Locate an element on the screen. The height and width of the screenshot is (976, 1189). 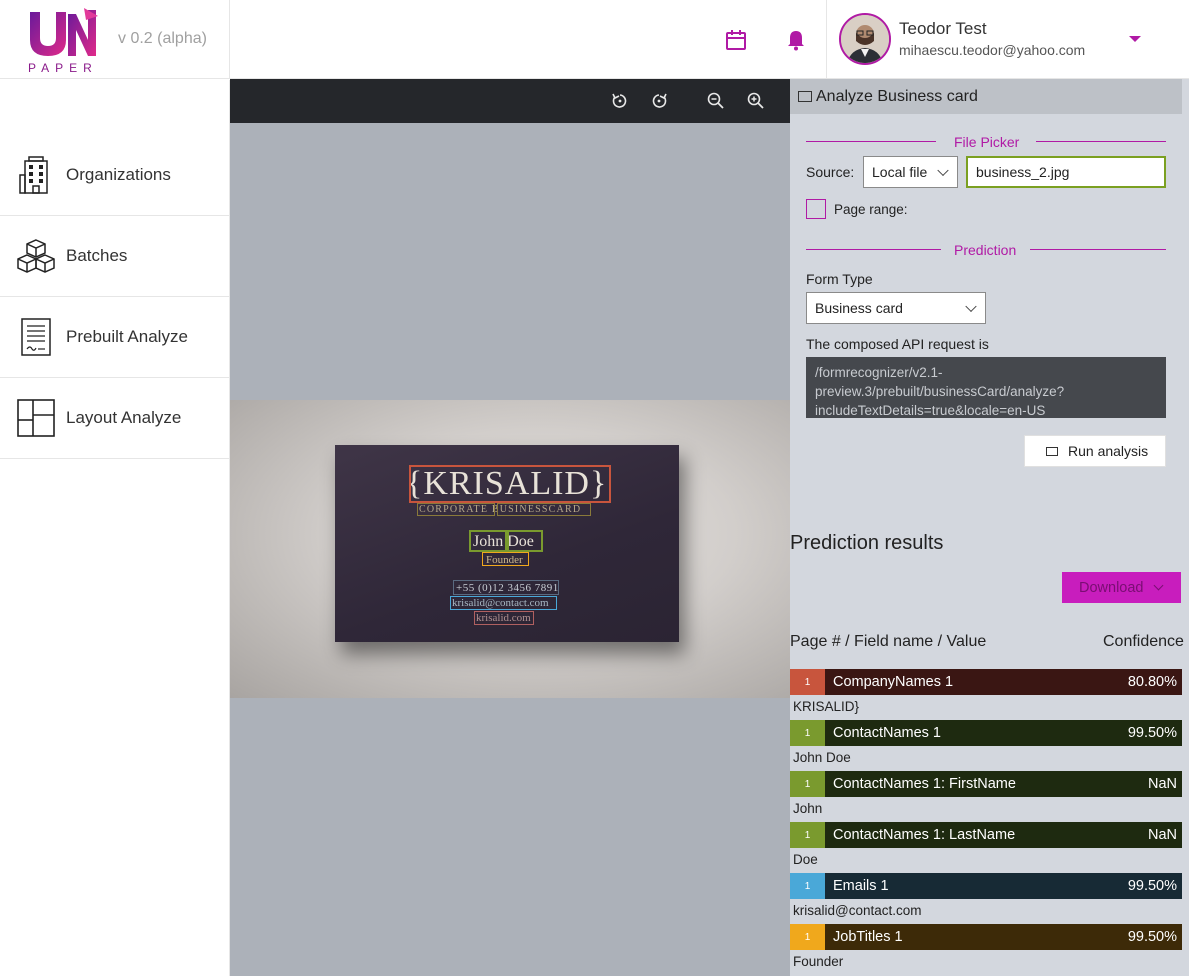
id-card-icon is located at coordinates (1052, 451).